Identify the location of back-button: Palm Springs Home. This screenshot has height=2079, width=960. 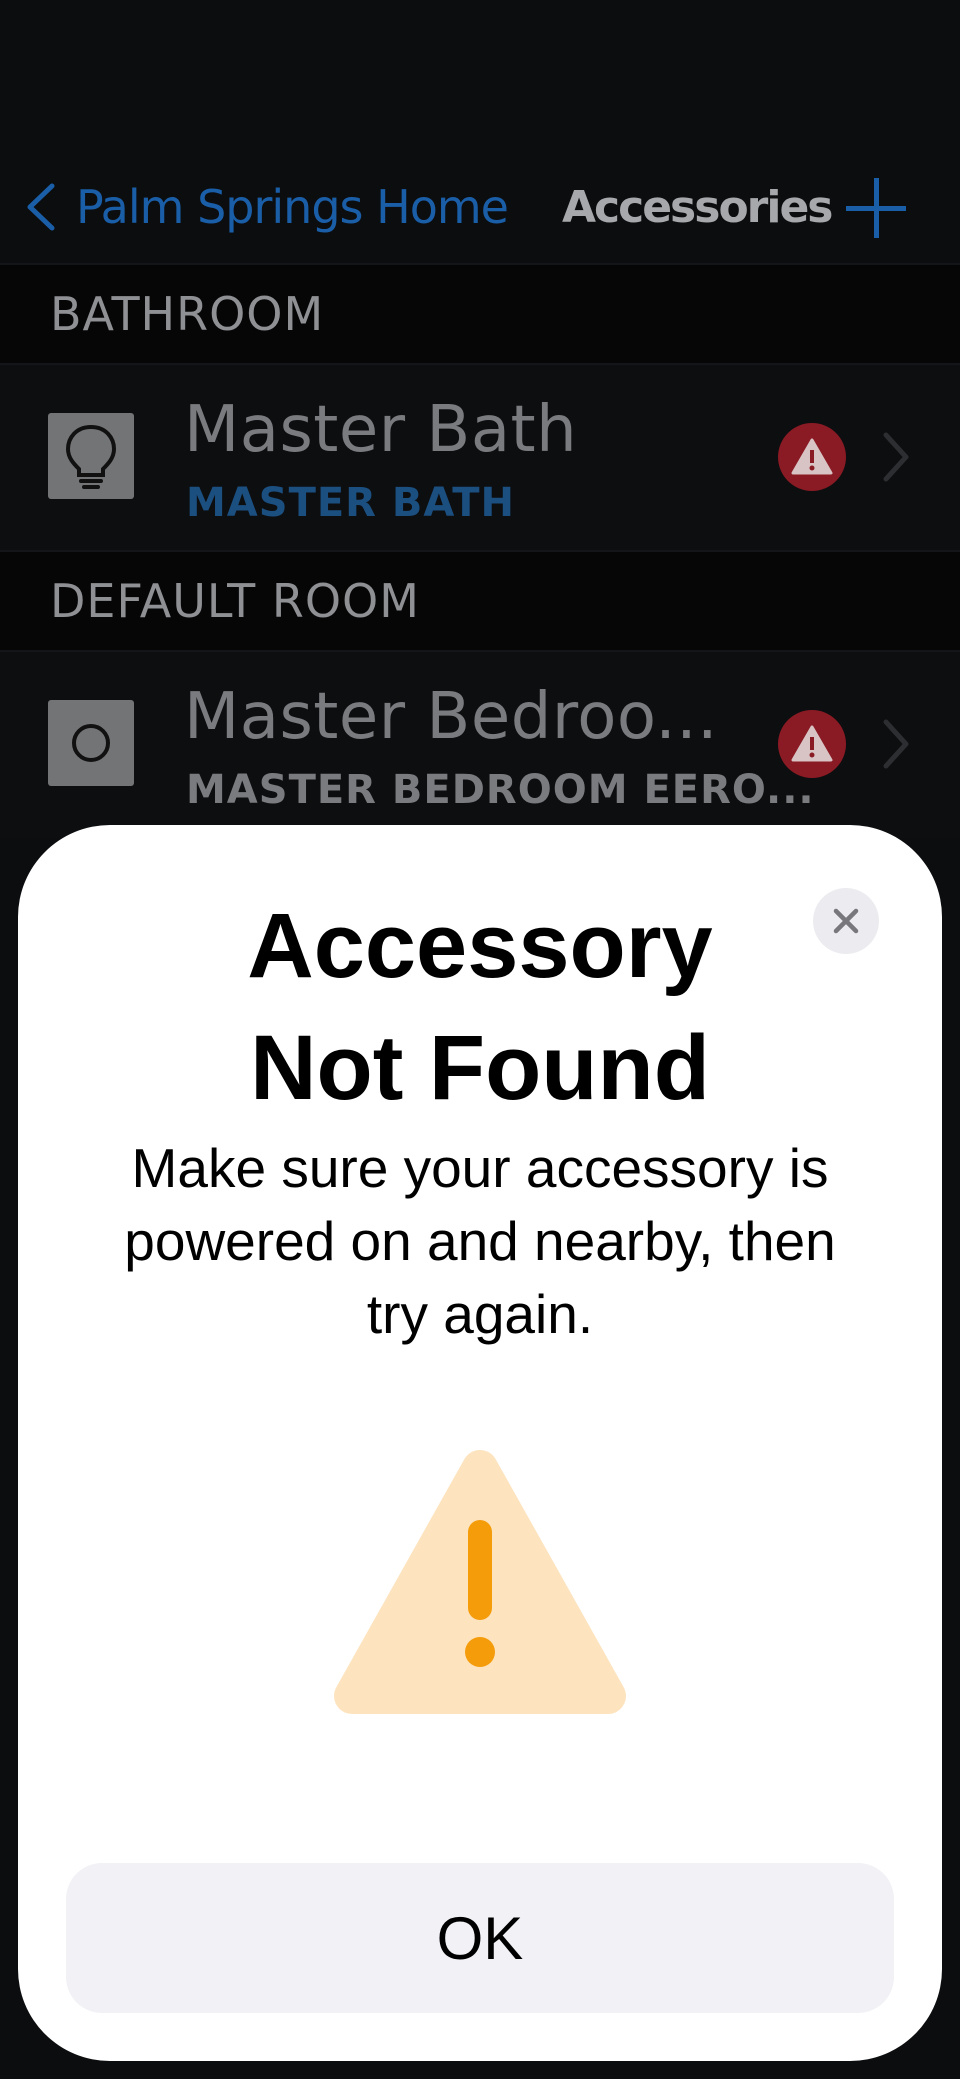
(265, 207).